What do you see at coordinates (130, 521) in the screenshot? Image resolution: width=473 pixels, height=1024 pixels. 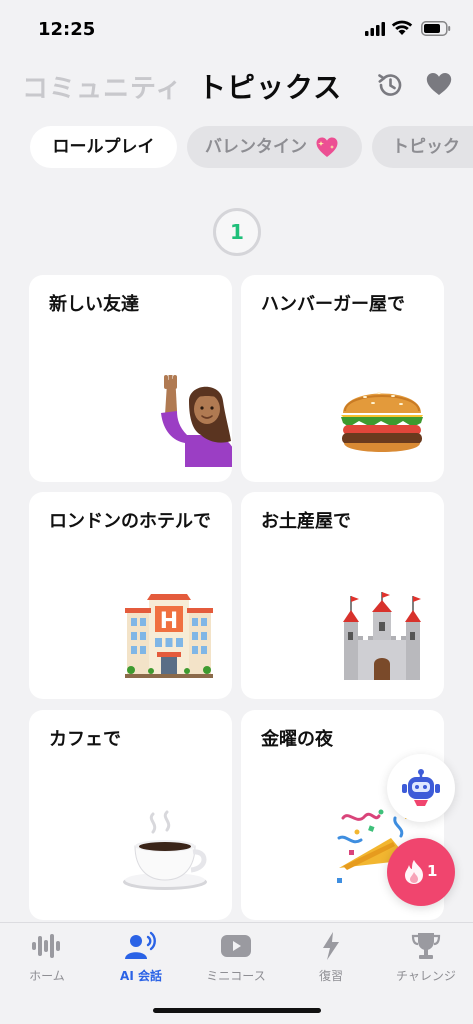 I see `topic-card-title: ロンドンのホテルで` at bounding box center [130, 521].